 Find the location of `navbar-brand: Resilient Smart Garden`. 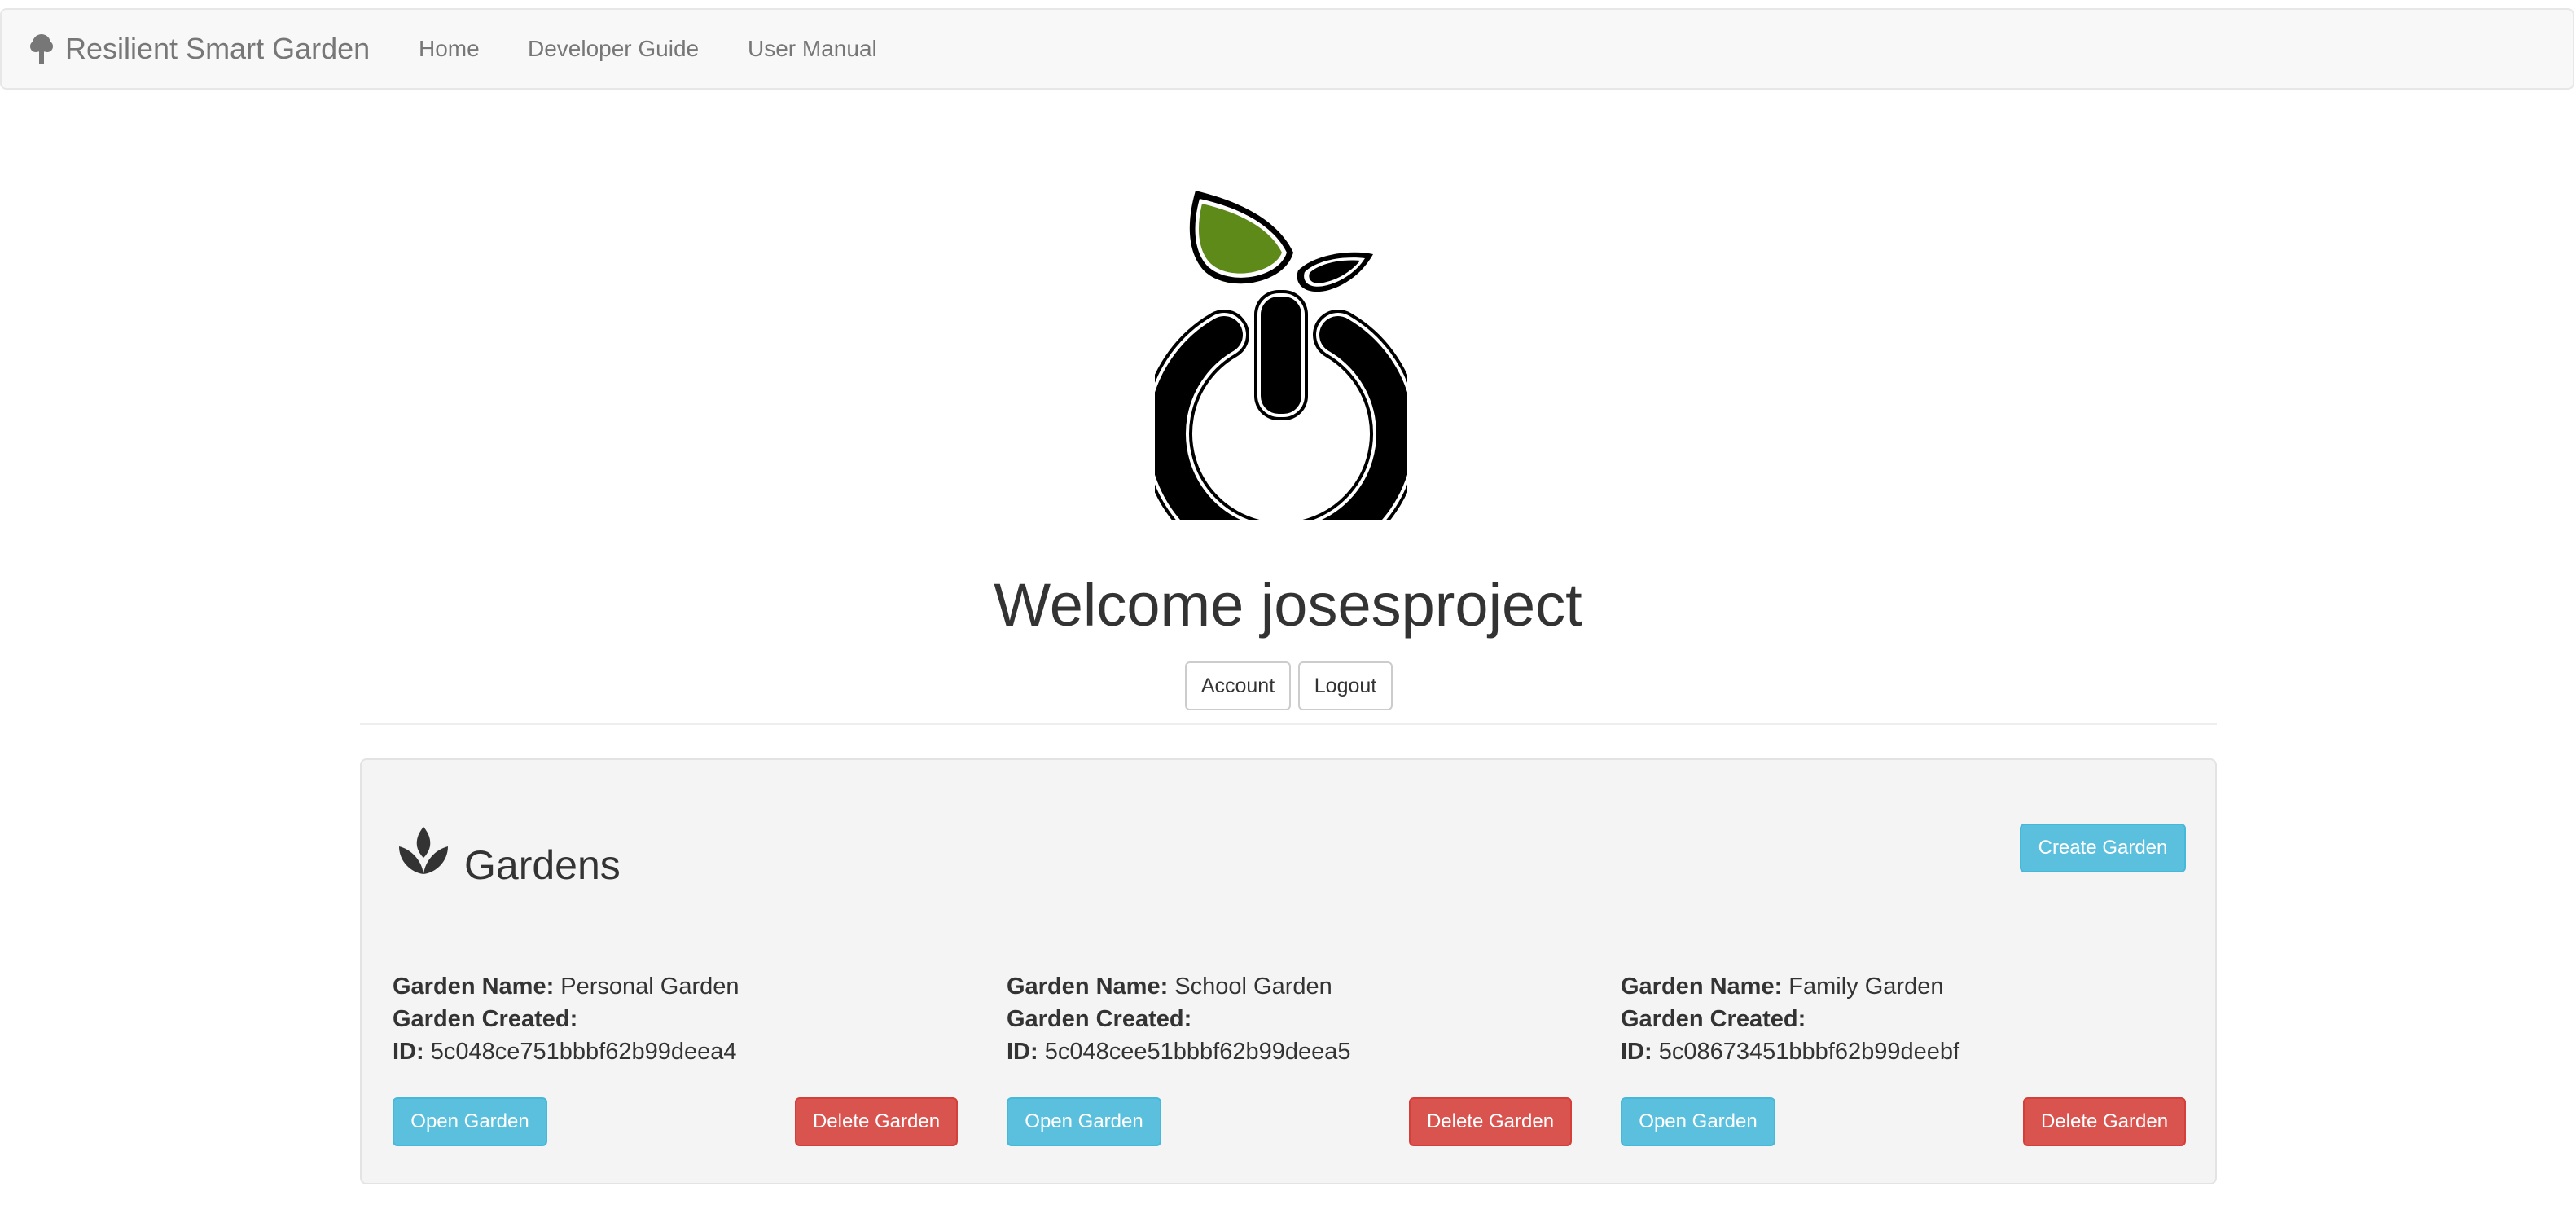

navbar-brand: Resilient Smart Garden is located at coordinates (199, 49).